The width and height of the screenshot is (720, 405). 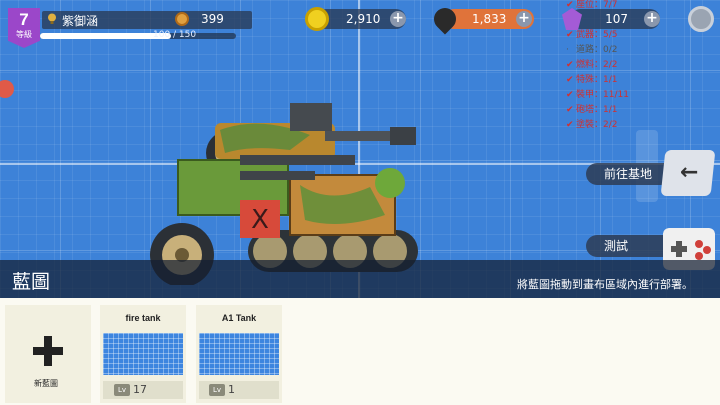 I want to click on stat-row: · 道路：0/2, so click(x=592, y=50).